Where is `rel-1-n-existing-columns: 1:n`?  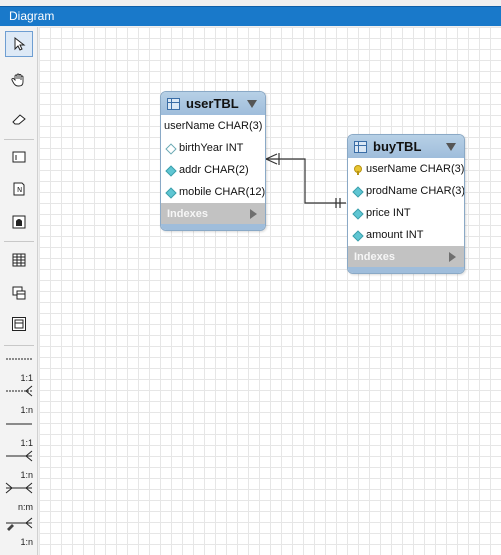
rel-1-n-existing-columns: 1:n is located at coordinates (19, 532).